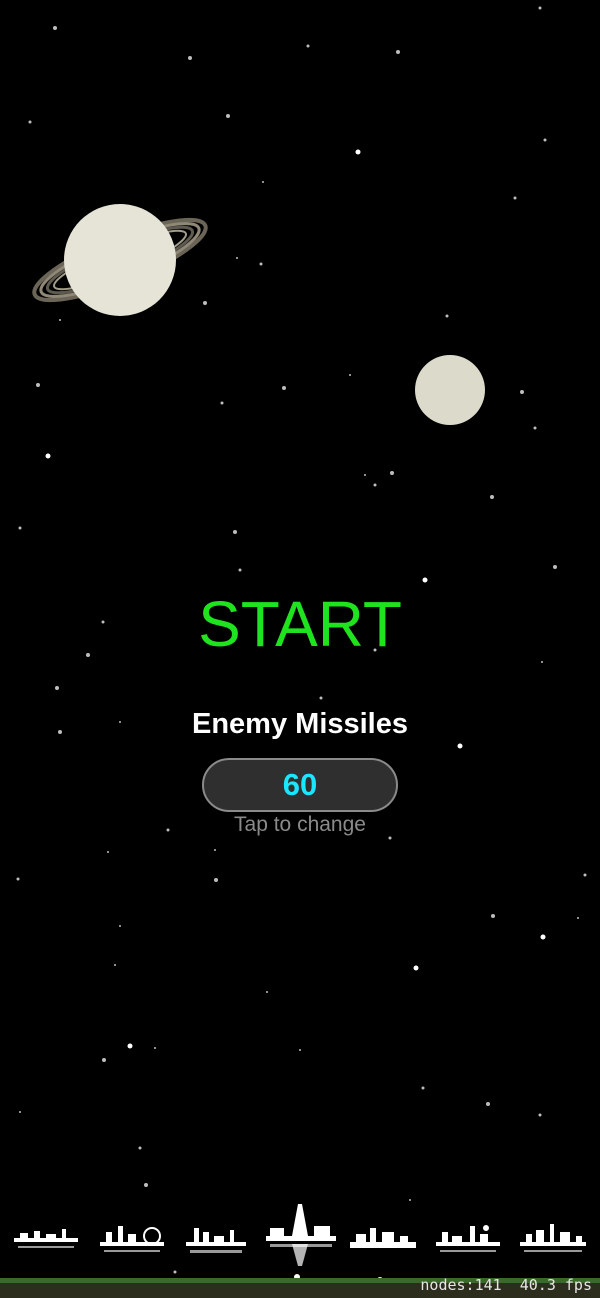 The image size is (600, 1298). What do you see at coordinates (300, 624) in the screenshot?
I see `start-button: START` at bounding box center [300, 624].